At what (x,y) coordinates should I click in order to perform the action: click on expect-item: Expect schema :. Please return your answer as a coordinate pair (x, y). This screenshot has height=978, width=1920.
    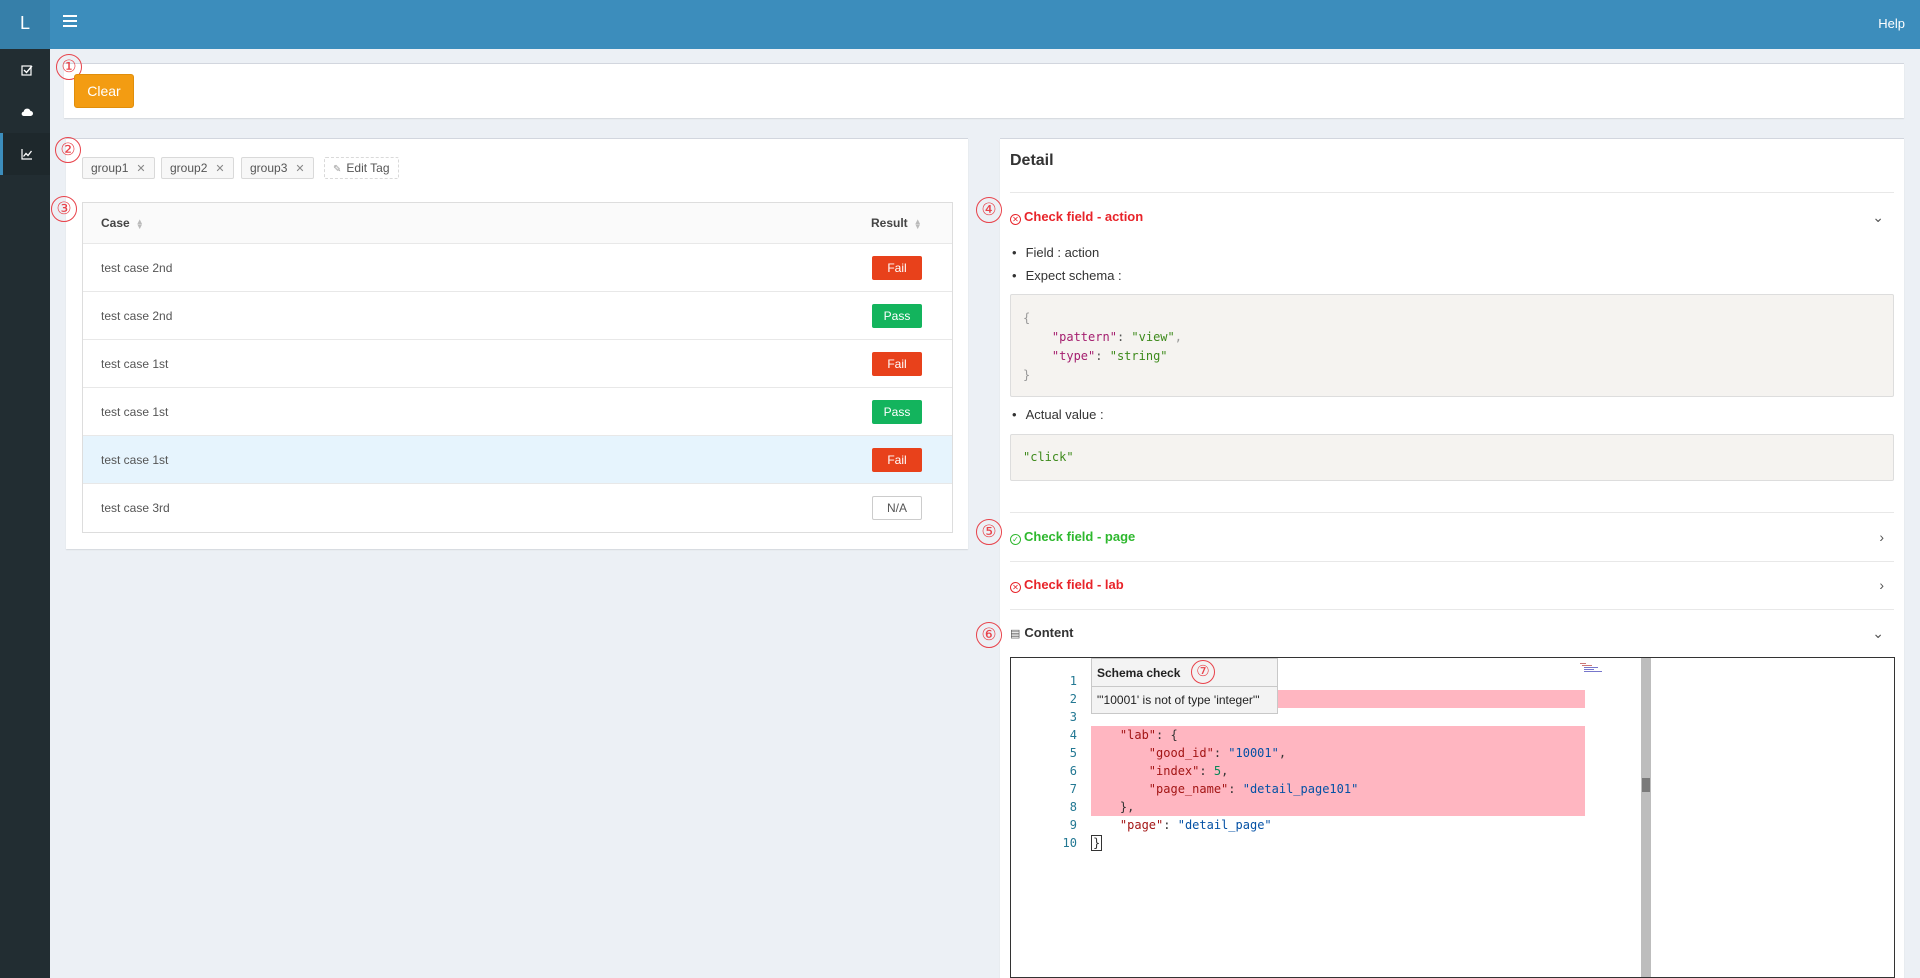
    Looking at the image, I should click on (1067, 275).